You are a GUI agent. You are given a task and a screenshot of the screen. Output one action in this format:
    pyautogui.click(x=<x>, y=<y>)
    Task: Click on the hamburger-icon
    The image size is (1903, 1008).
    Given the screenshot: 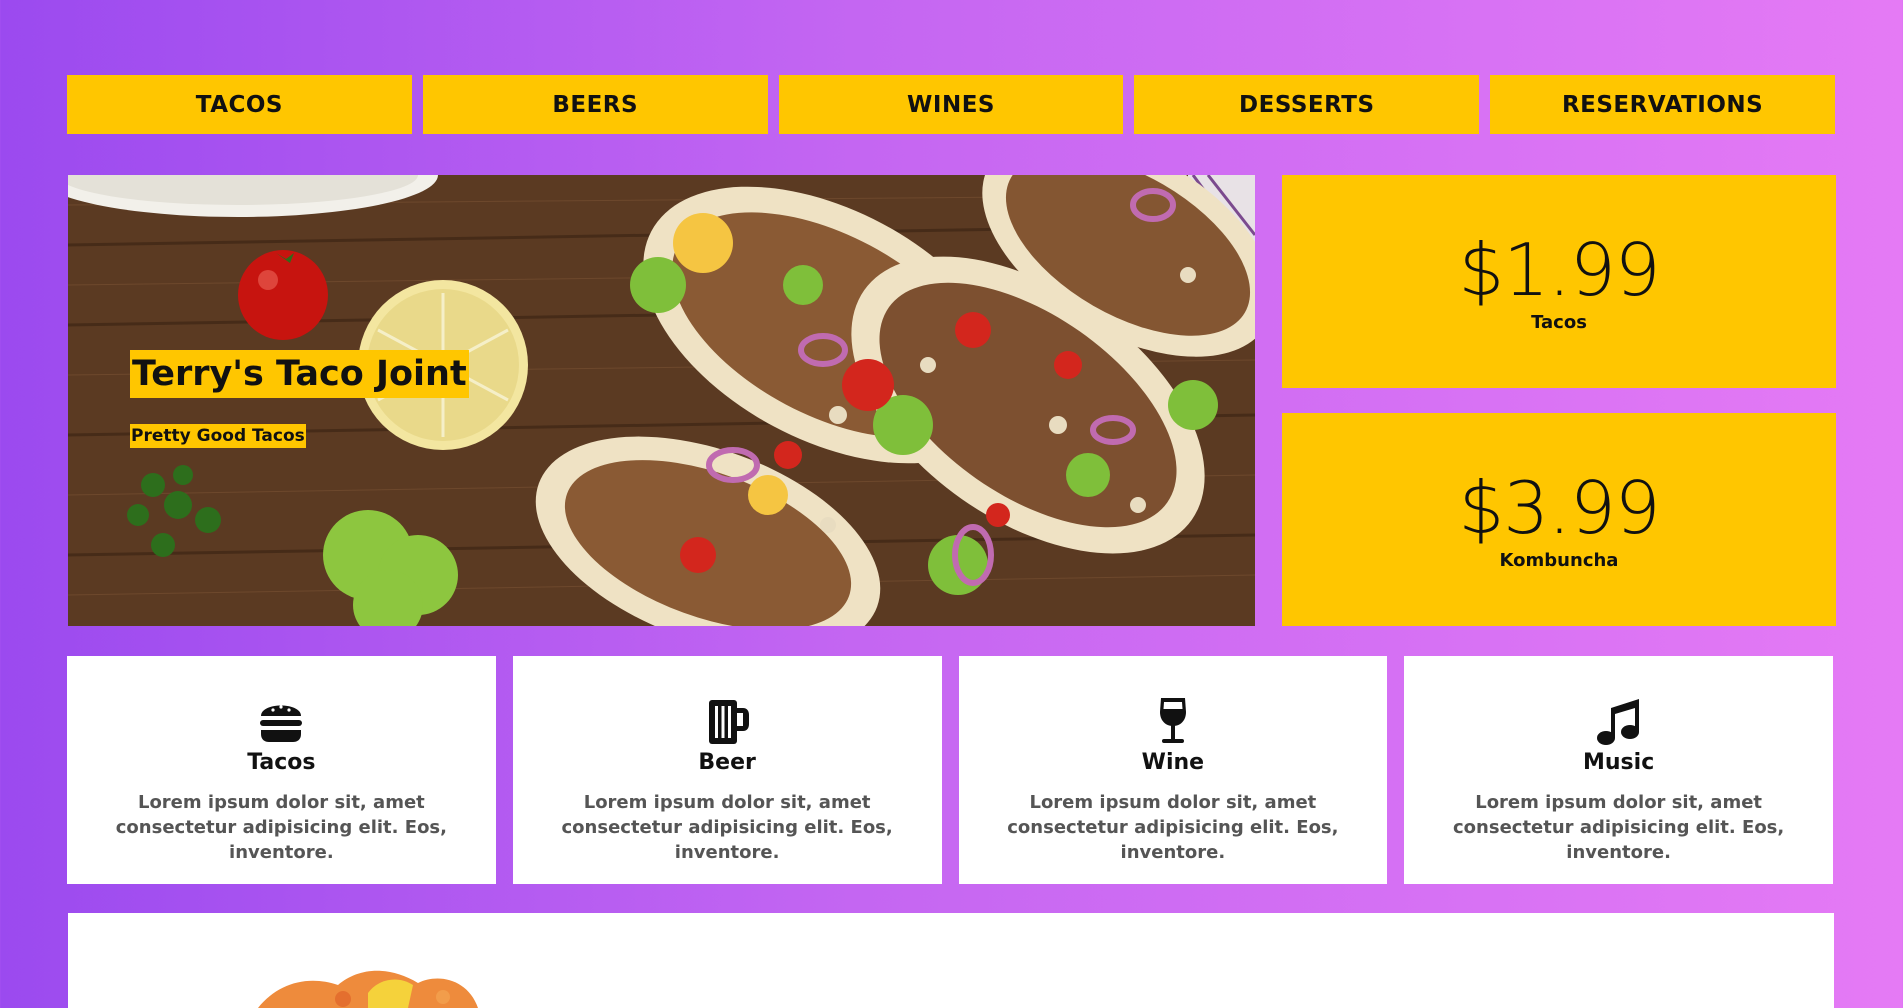 What is the action you would take?
    pyautogui.click(x=281, y=723)
    